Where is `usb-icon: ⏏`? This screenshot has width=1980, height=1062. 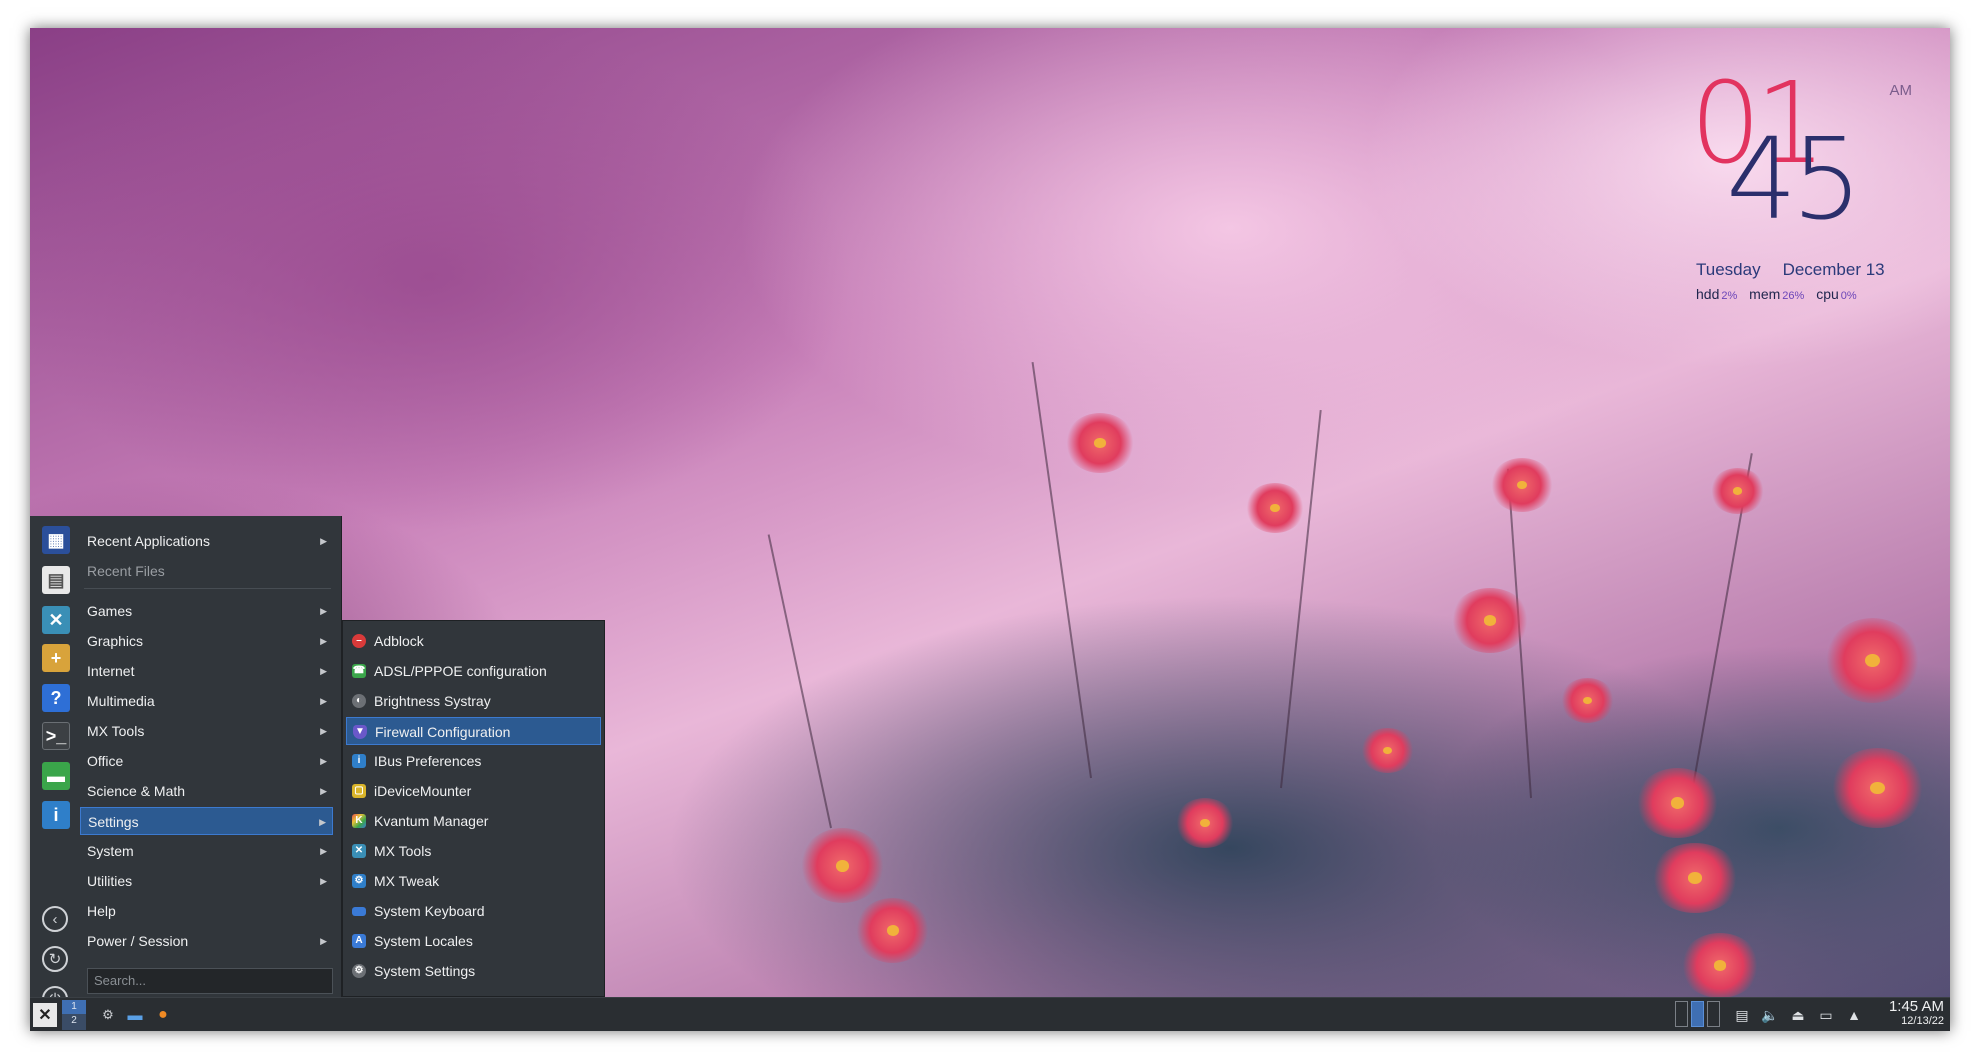 usb-icon: ⏏ is located at coordinates (1798, 1015).